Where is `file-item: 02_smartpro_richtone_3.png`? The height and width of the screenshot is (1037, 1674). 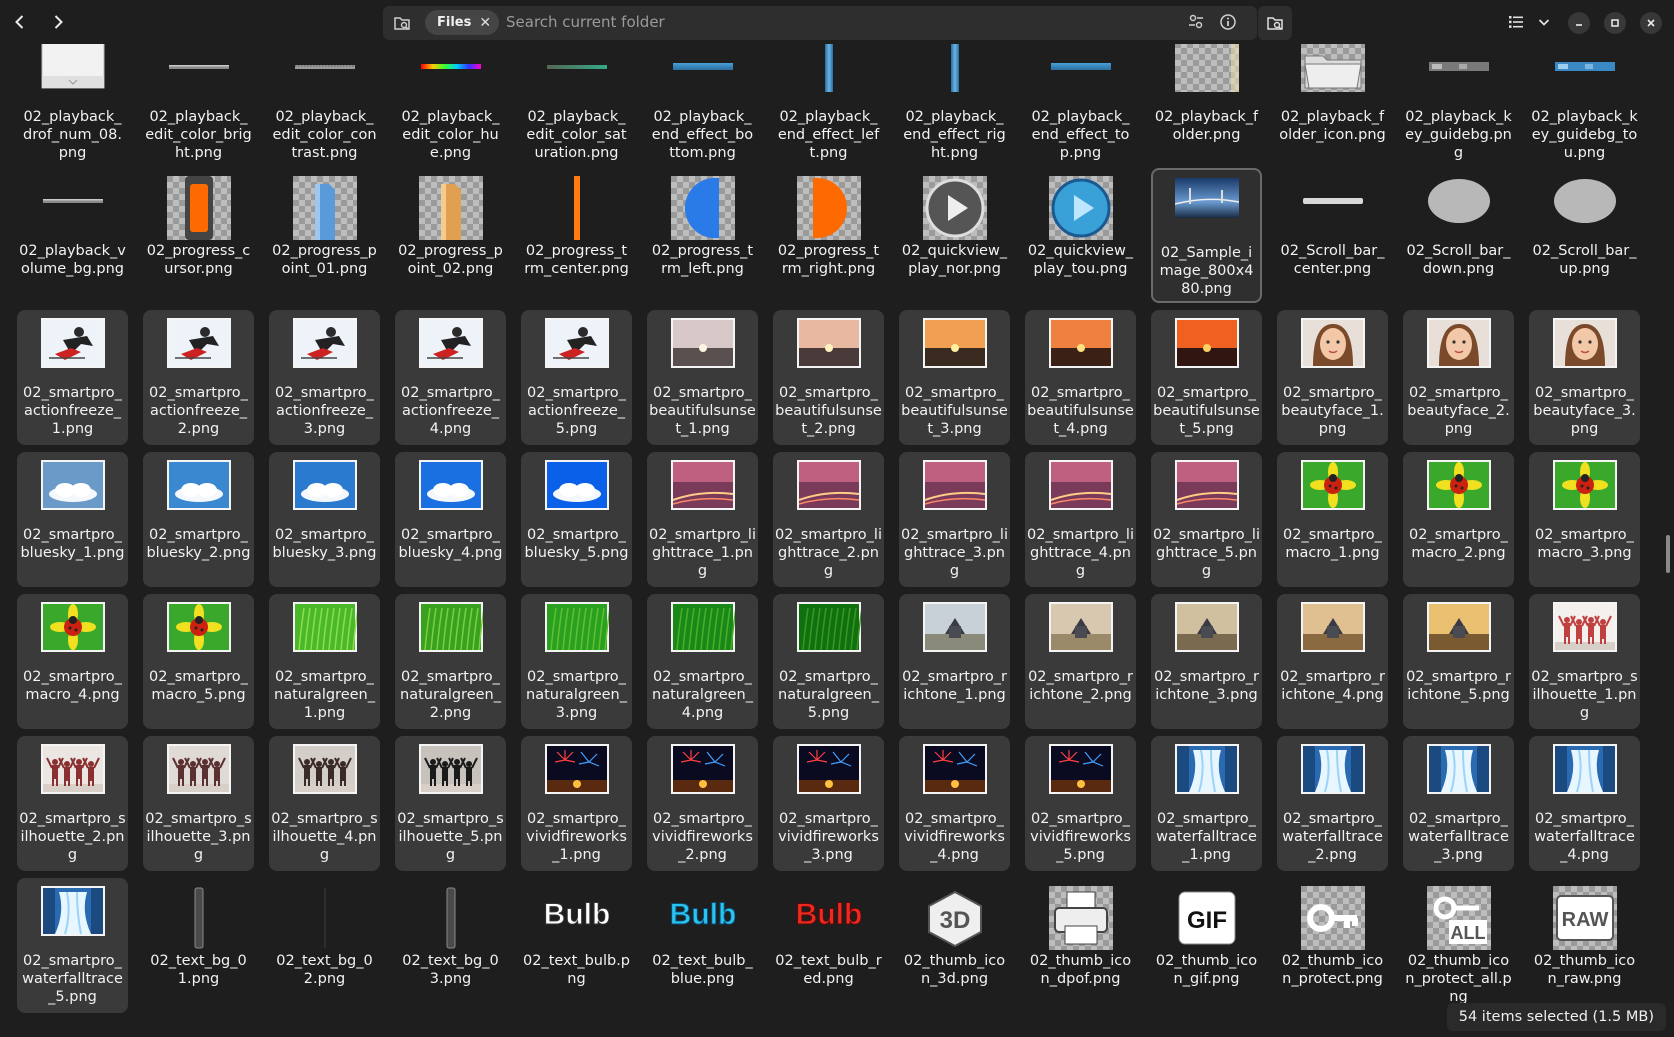 file-item: 02_smartpro_richtone_3.png is located at coordinates (1206, 661).